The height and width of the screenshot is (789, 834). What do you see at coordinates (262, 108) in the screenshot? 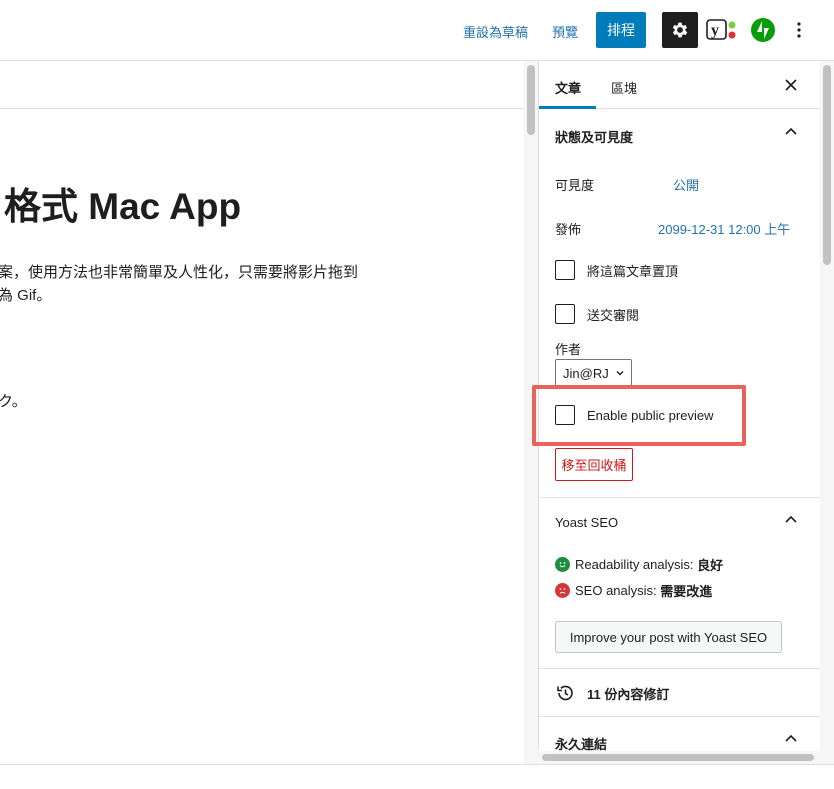
I see `editor-toolbar-divider` at bounding box center [262, 108].